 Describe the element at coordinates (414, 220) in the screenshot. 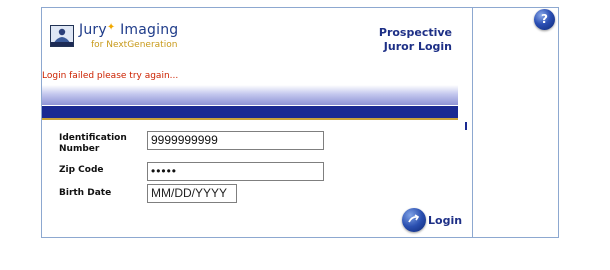

I see `login-arrow-icon` at that location.